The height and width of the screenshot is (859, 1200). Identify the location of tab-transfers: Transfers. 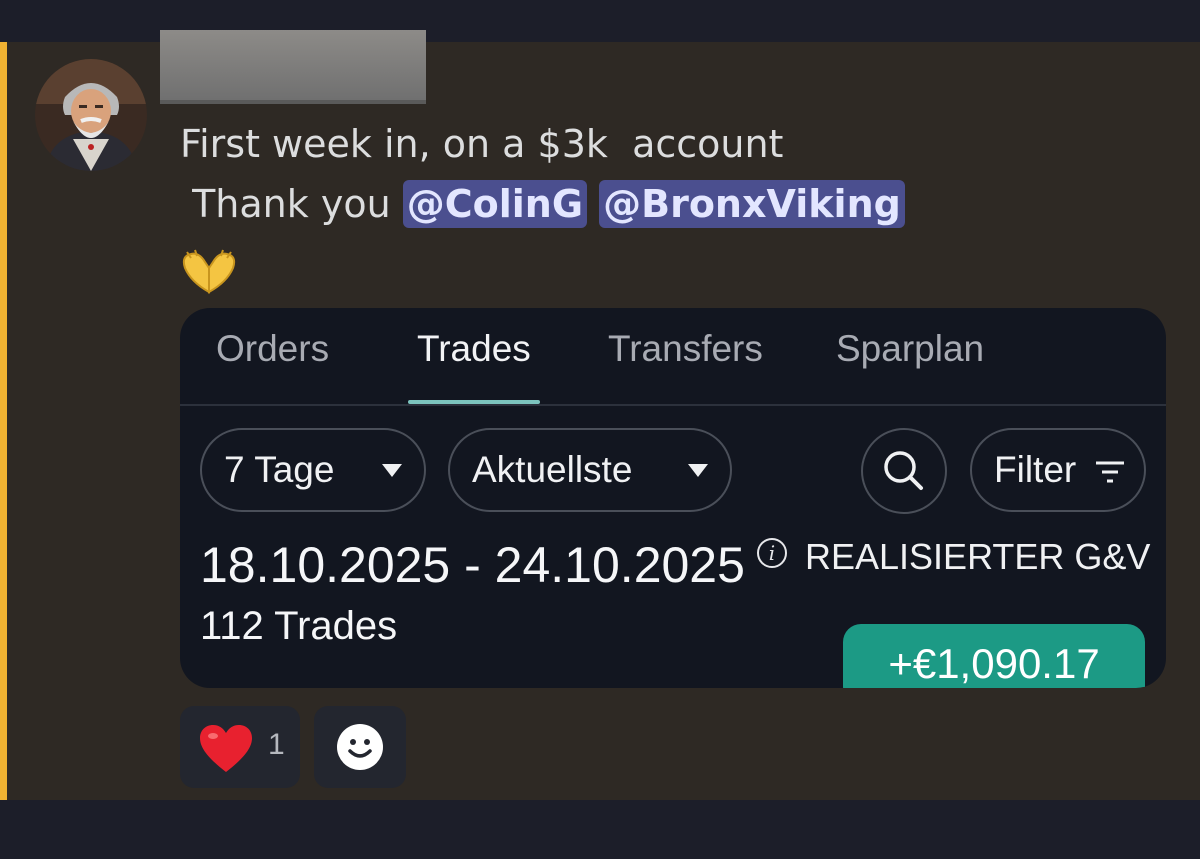
(685, 349).